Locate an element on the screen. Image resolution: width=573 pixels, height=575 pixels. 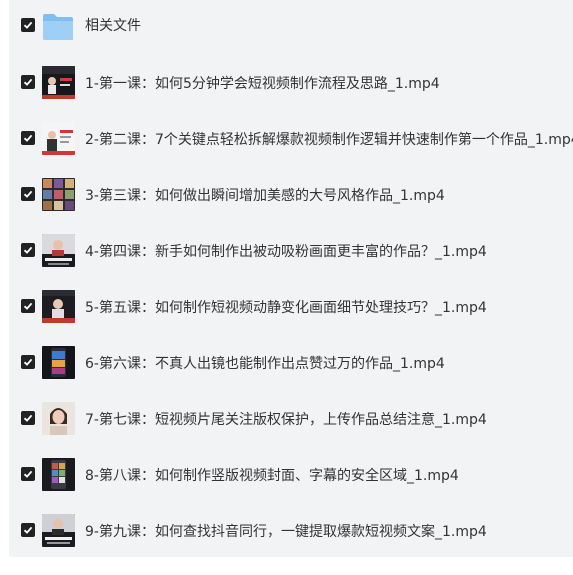
file-row: 6-第六课：不真人出镜也能制作出点赞过万的作品_1.mp4 is located at coordinates (291, 364).